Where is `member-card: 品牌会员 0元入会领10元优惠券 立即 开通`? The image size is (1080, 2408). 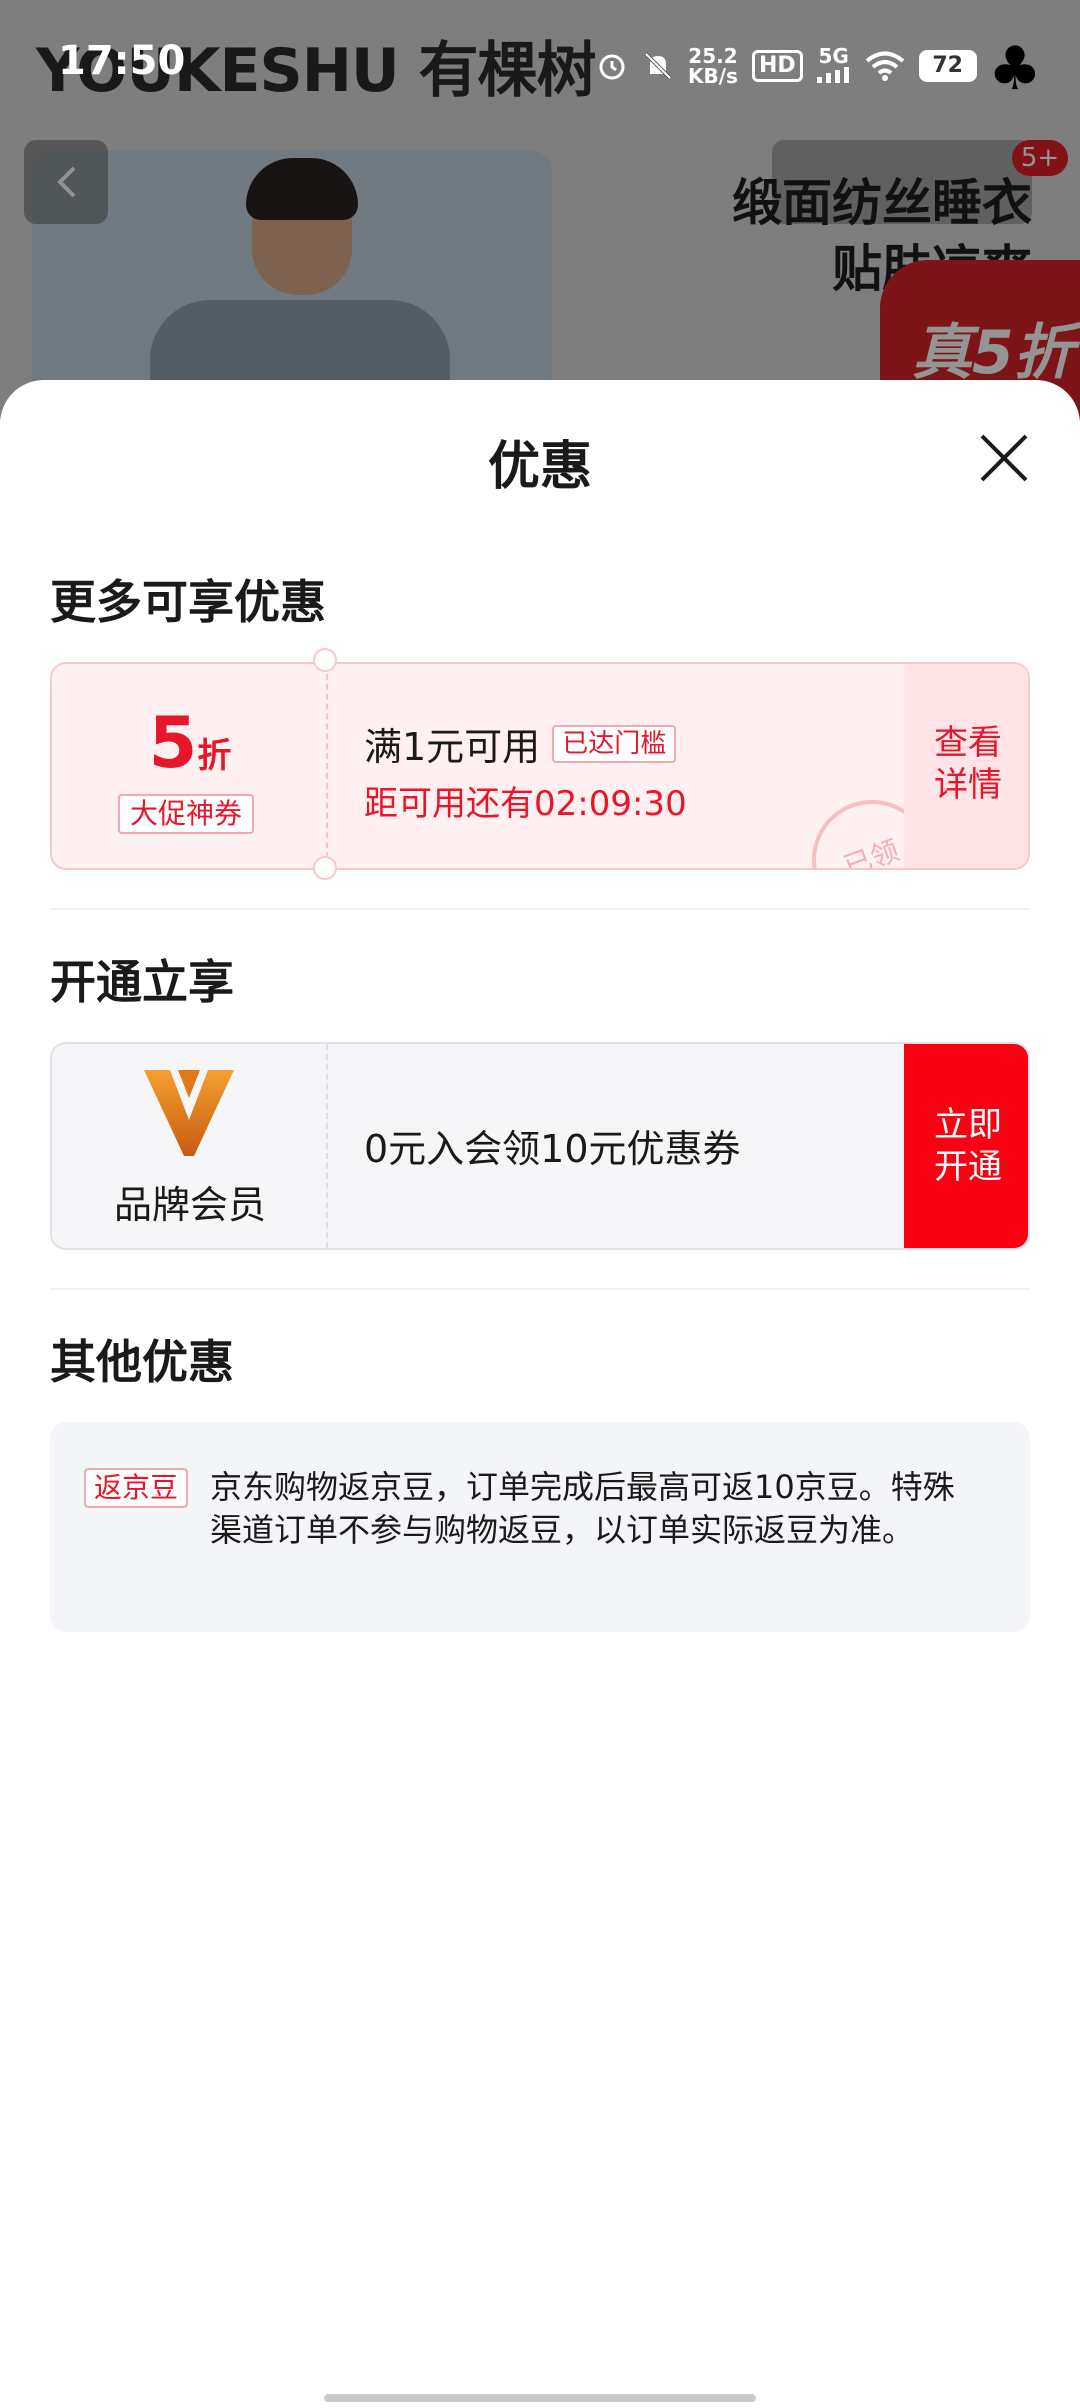
member-card: 品牌会员 0元入会领10元优惠券 立即 开通 is located at coordinates (540, 1146).